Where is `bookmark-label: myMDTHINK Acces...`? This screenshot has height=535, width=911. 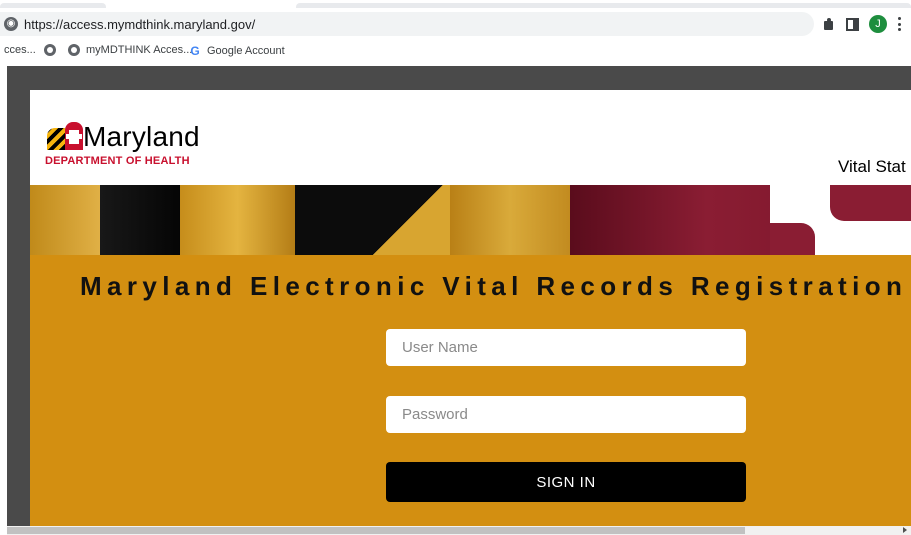
bookmark-label: myMDTHINK Acces... is located at coordinates (139, 50).